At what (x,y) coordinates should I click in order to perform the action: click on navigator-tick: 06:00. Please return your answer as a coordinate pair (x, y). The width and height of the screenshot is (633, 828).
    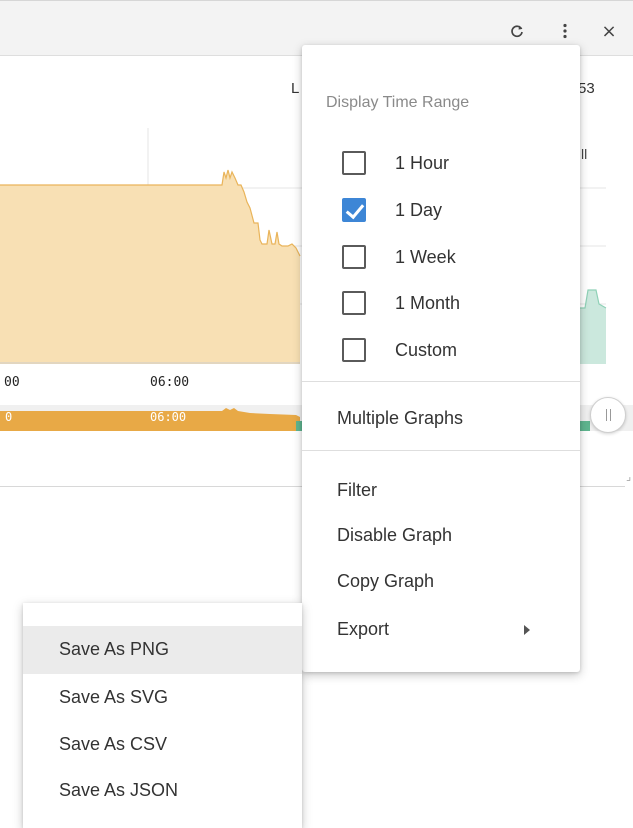
    Looking at the image, I should click on (168, 417).